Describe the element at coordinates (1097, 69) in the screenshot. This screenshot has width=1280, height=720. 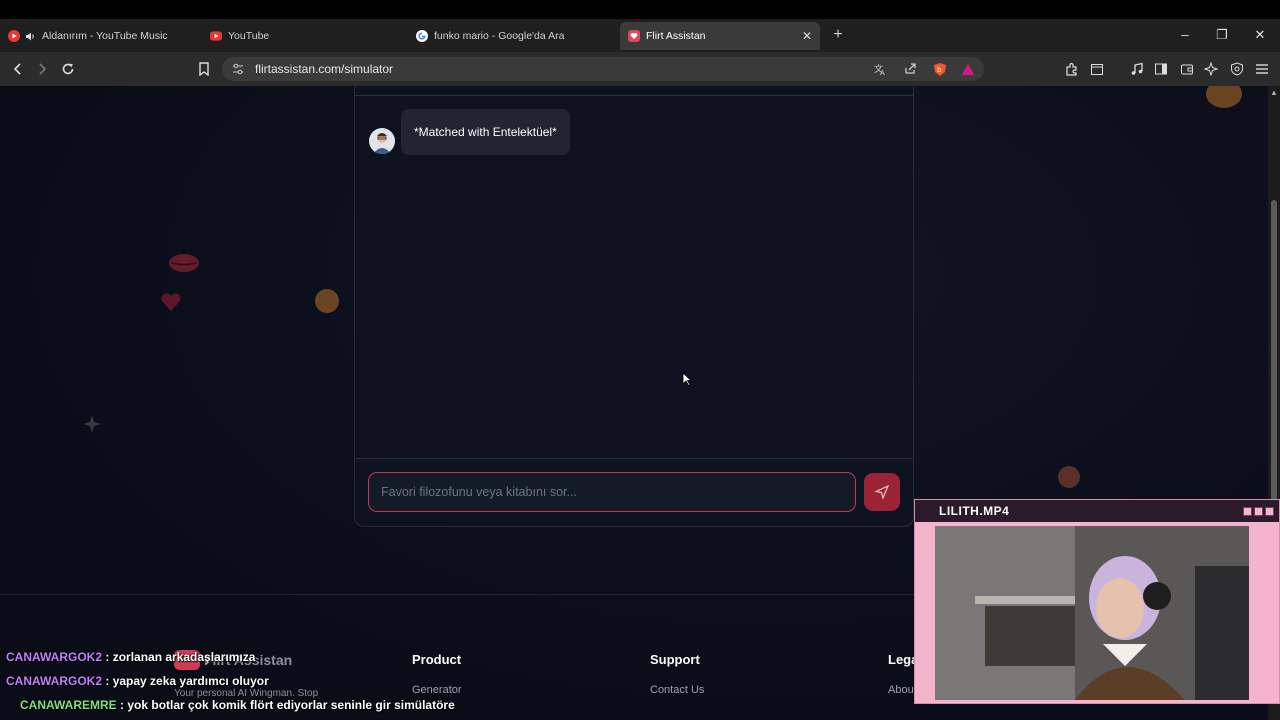
I see `tab-manager-icon` at that location.